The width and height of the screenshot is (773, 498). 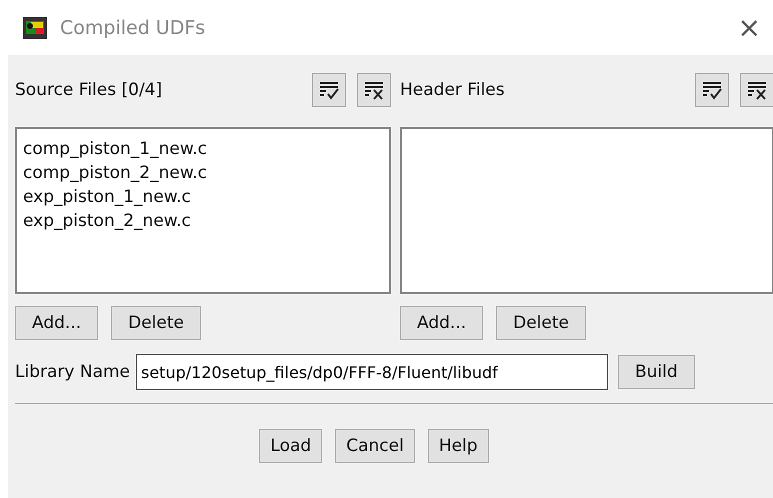 I want to click on source-file-item: exp_piston_2_new.c, so click(x=203, y=221).